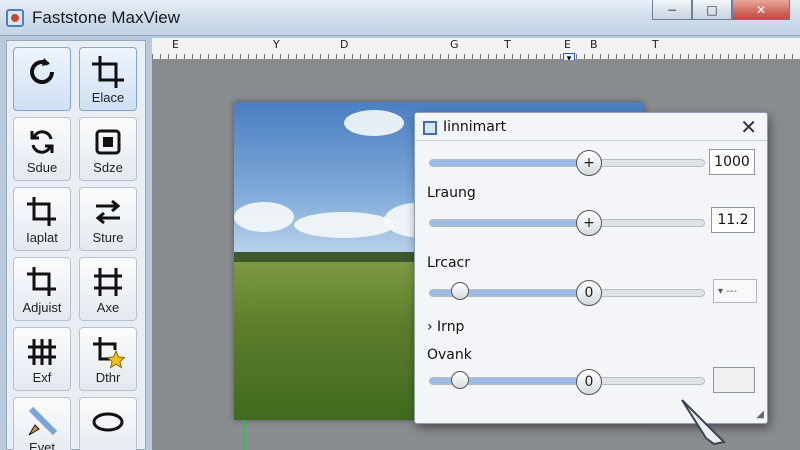 This screenshot has height=450, width=800. Describe the element at coordinates (760, 414) in the screenshot. I see `resize-grip-icon: ◢` at that location.